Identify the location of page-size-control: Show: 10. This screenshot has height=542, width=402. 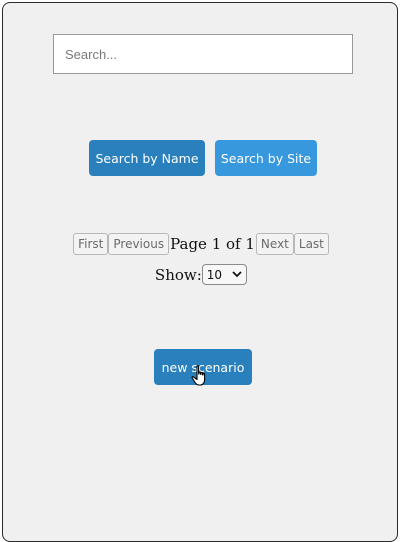
(201, 274).